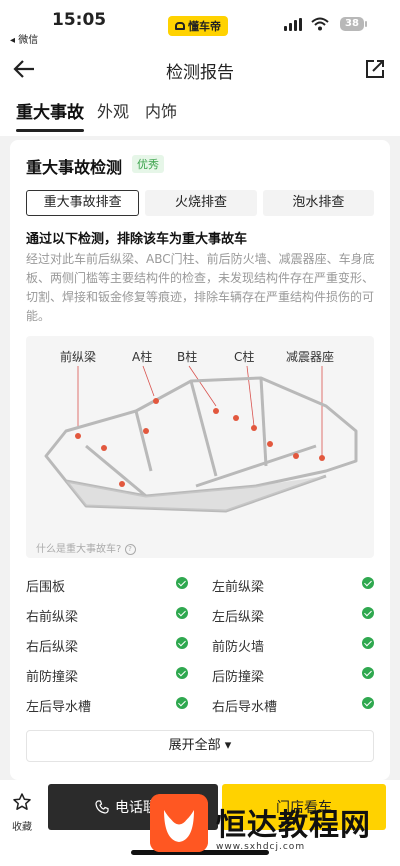 The height and width of the screenshot is (866, 400). I want to click on cellular-signal-icon, so click(293, 24).